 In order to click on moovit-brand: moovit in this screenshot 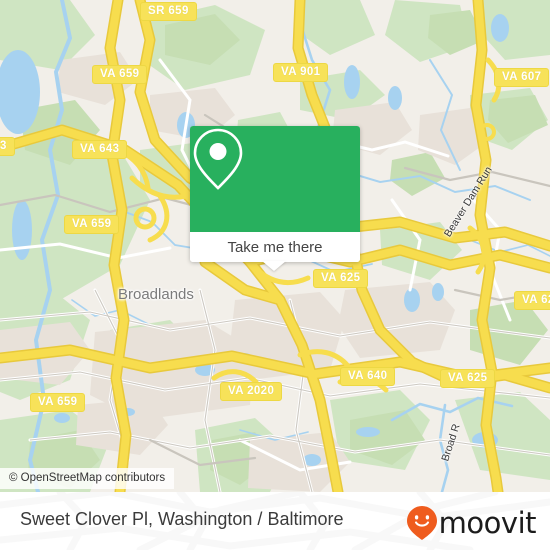, I will do `click(471, 523)`.